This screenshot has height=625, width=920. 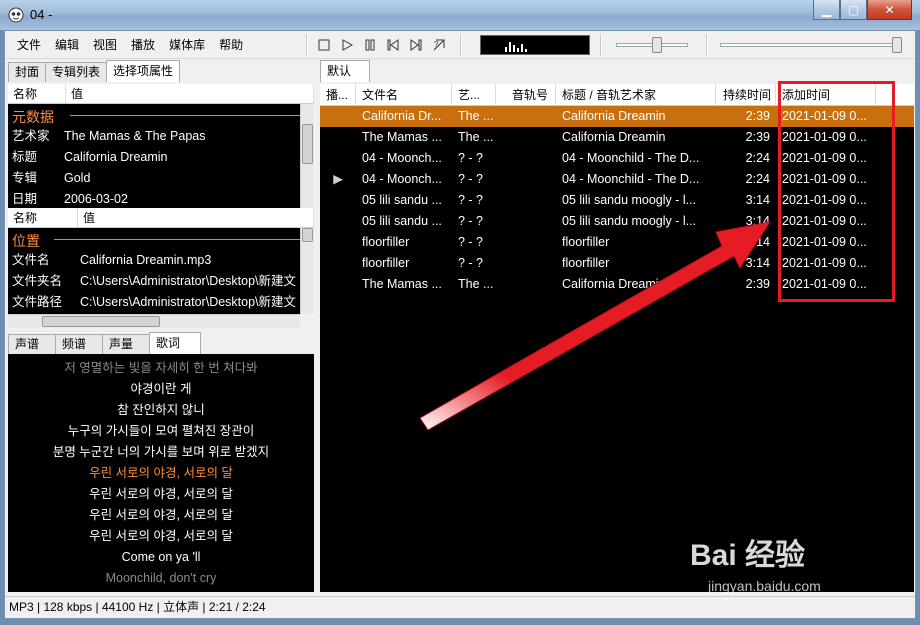 I want to click on watermark-brand: Bai 经验, so click(x=748, y=555).